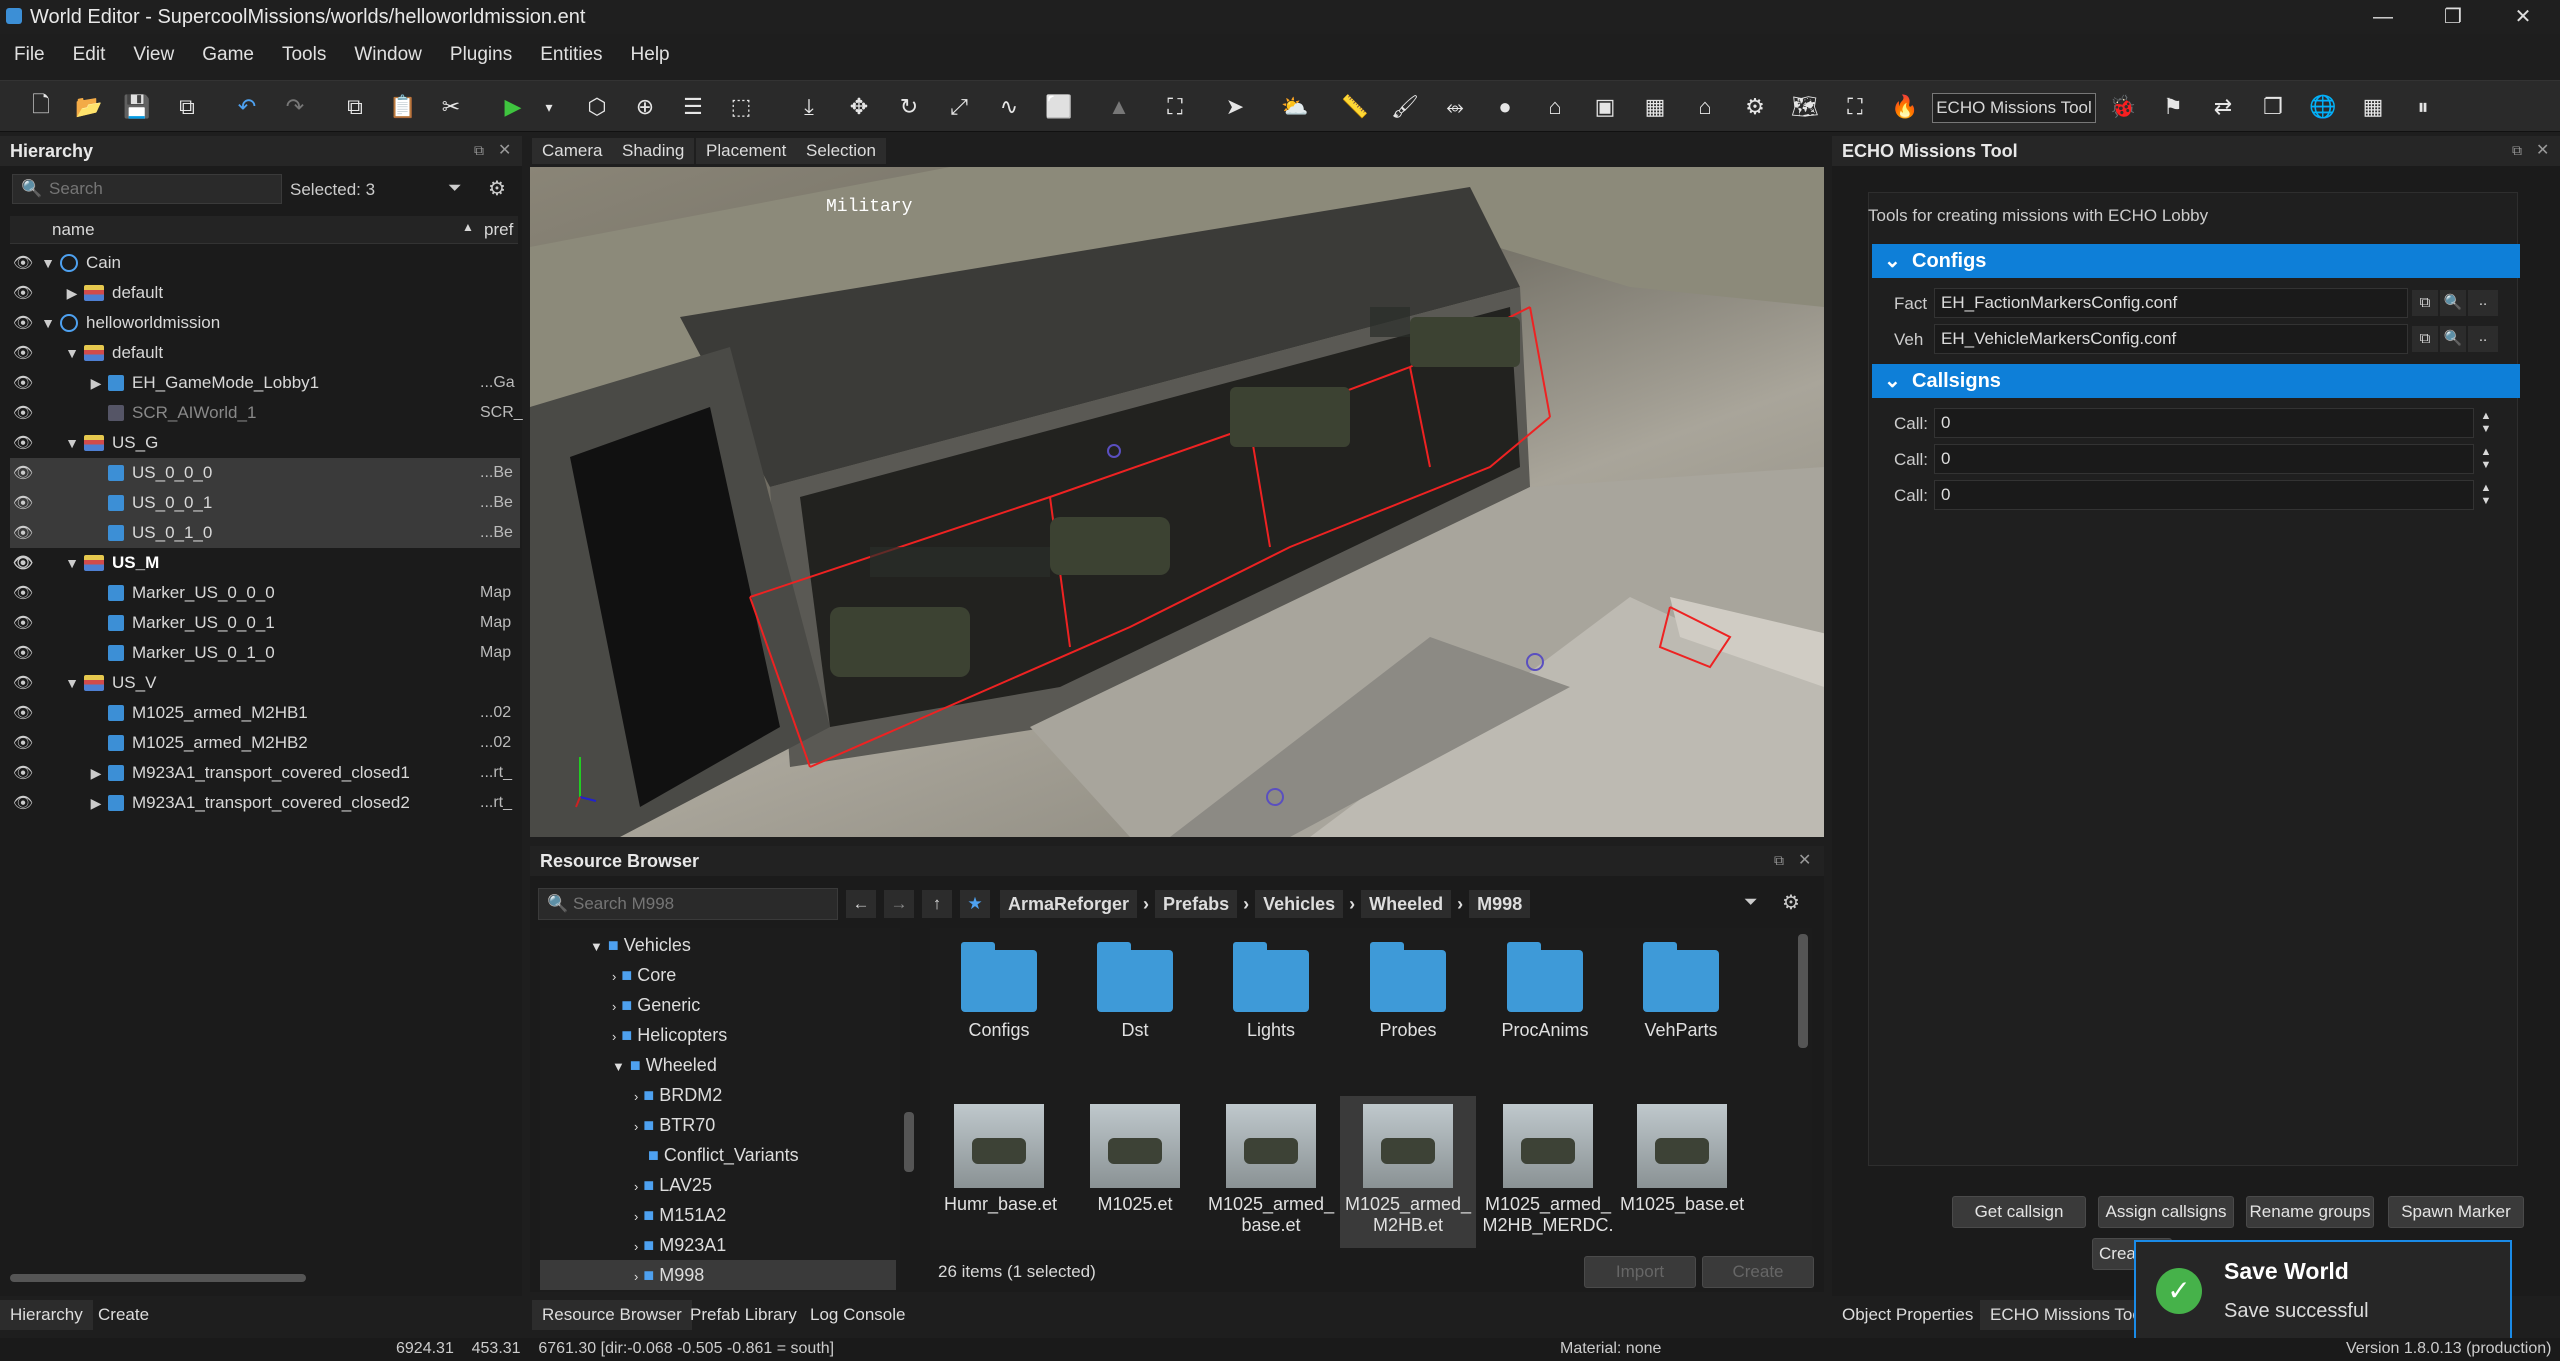  I want to click on tree-row-marker-0-1-0: 👁 Marker_US_0_1_0 Map, so click(265, 653).